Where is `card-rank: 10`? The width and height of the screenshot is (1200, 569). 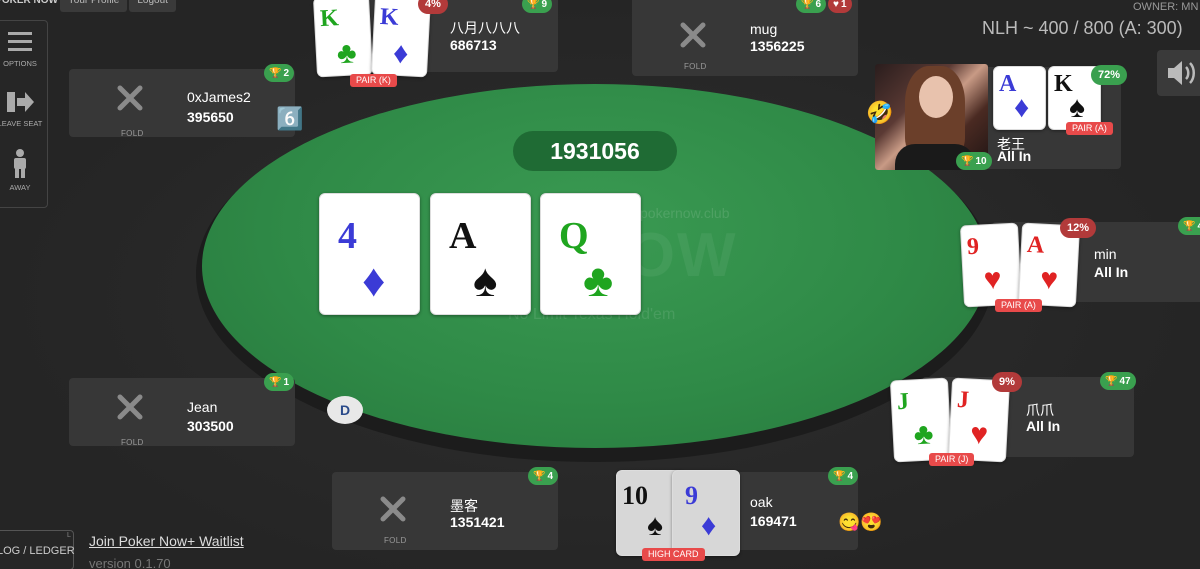
card-rank: 10 is located at coordinates (635, 495).